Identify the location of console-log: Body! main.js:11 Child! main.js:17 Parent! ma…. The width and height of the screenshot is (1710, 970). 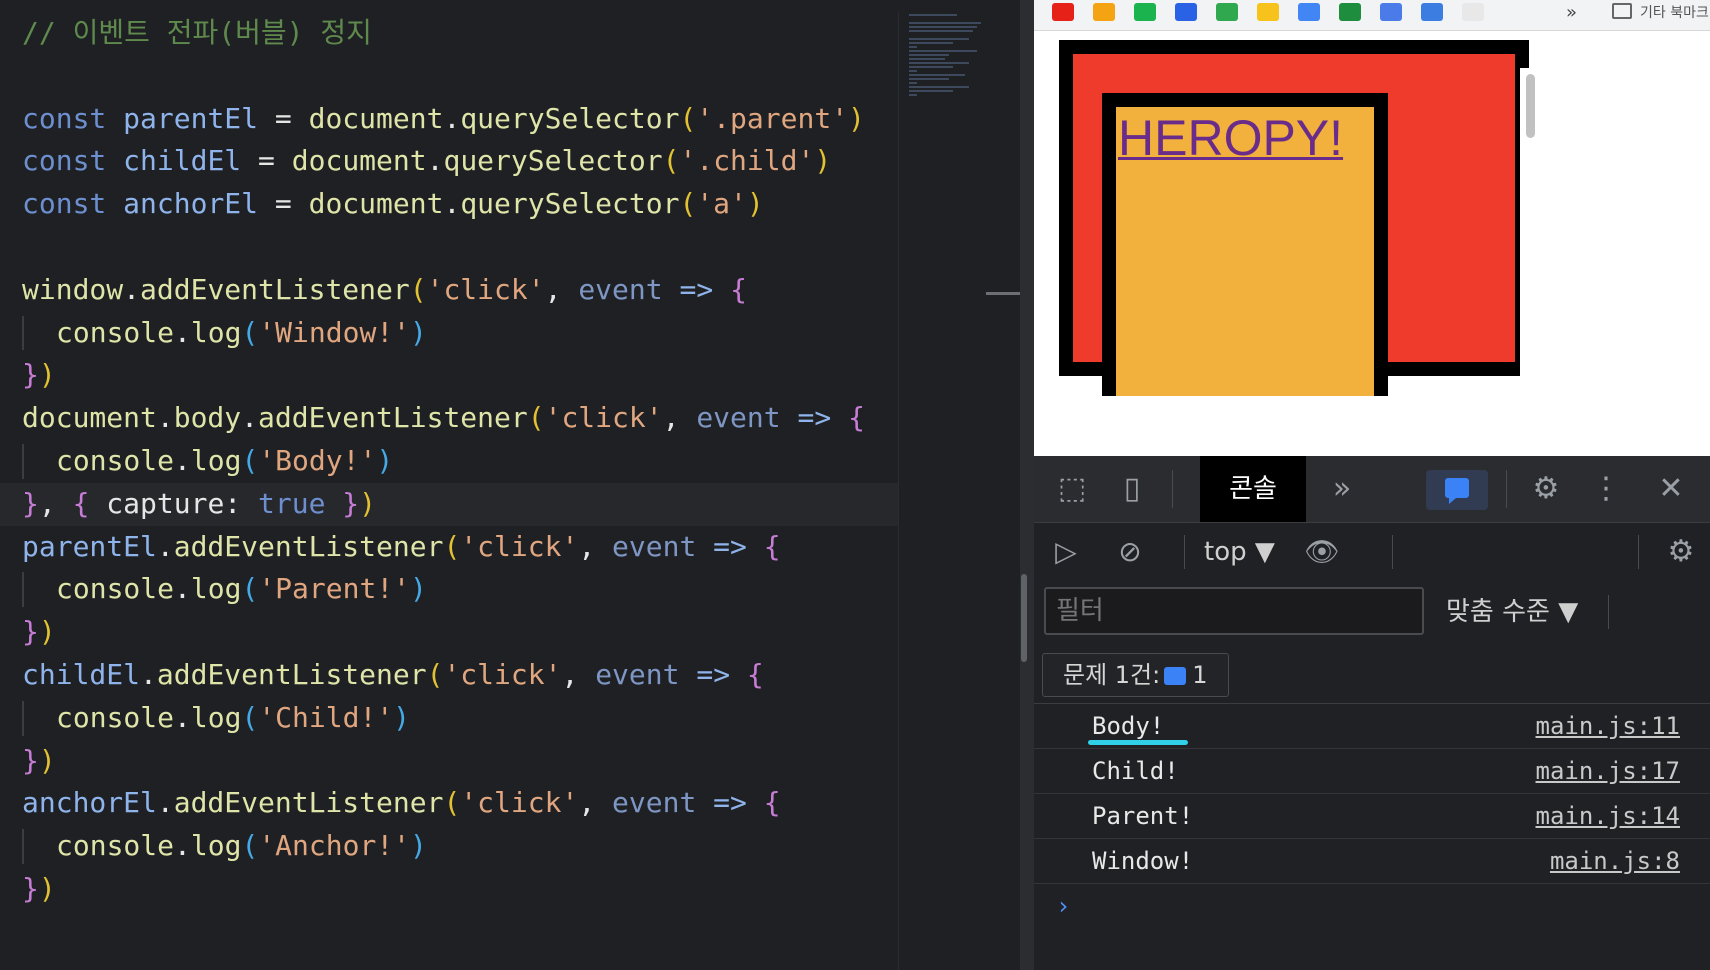
(1372, 816).